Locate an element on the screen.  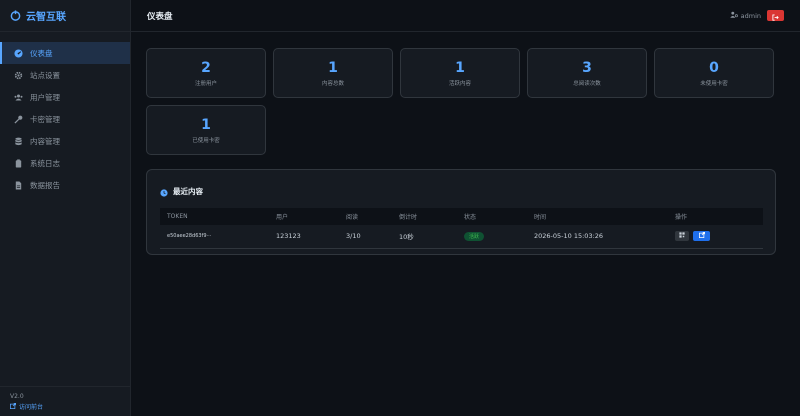
users-icon is located at coordinates (18, 97).